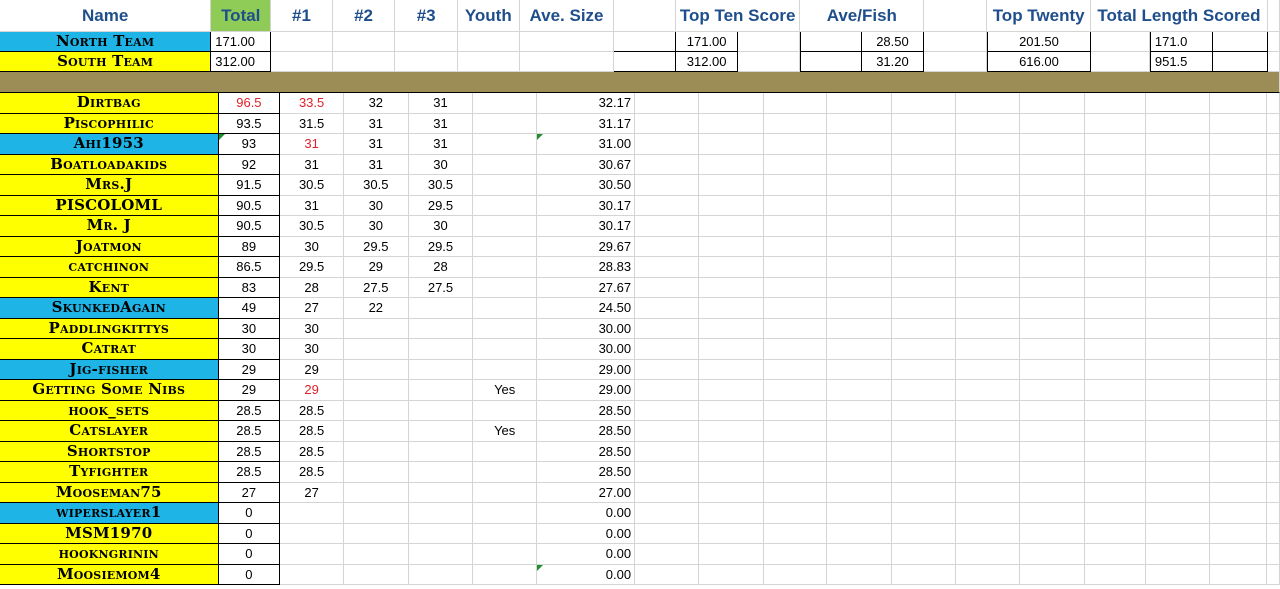 This screenshot has height=589, width=1280. I want to click on player-n1: 30, so click(312, 349).